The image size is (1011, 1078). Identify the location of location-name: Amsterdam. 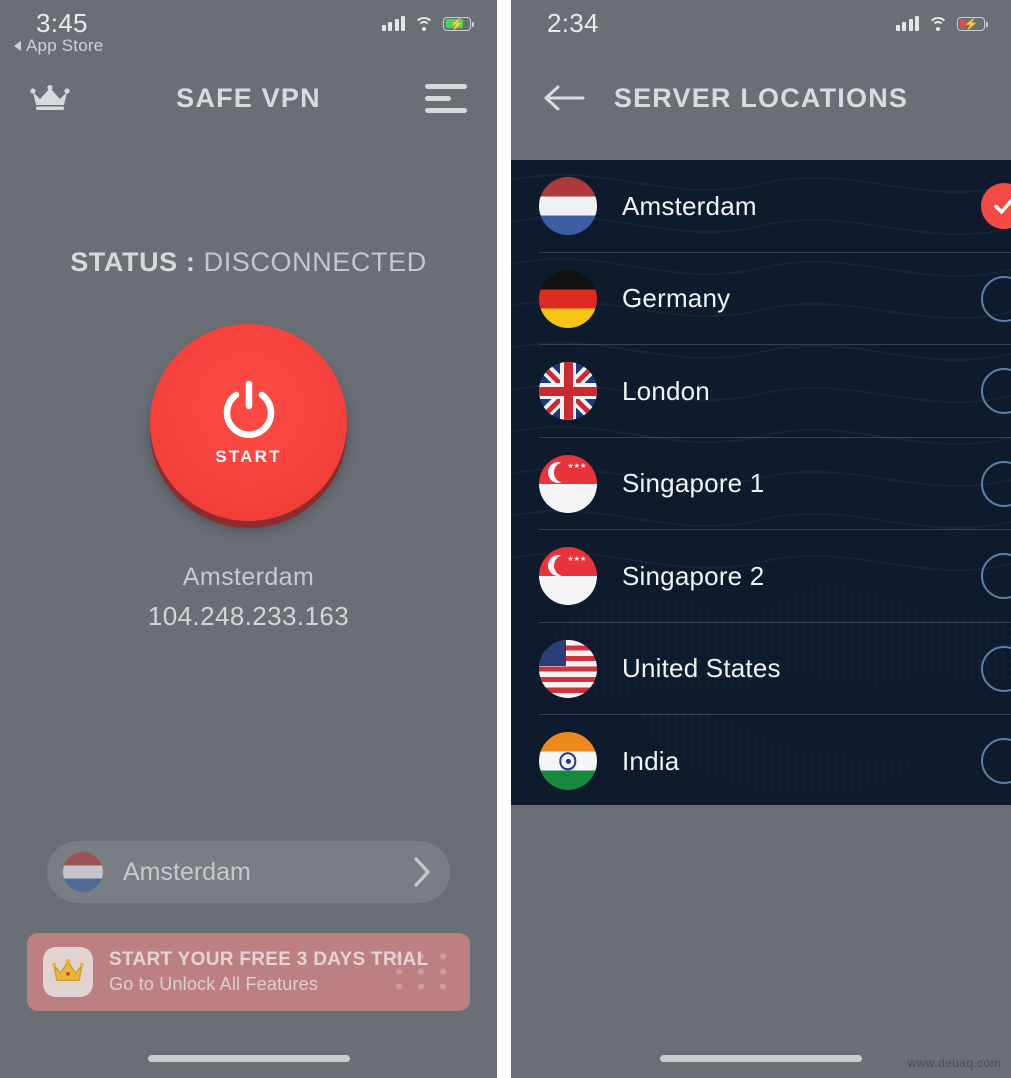
(689, 205).